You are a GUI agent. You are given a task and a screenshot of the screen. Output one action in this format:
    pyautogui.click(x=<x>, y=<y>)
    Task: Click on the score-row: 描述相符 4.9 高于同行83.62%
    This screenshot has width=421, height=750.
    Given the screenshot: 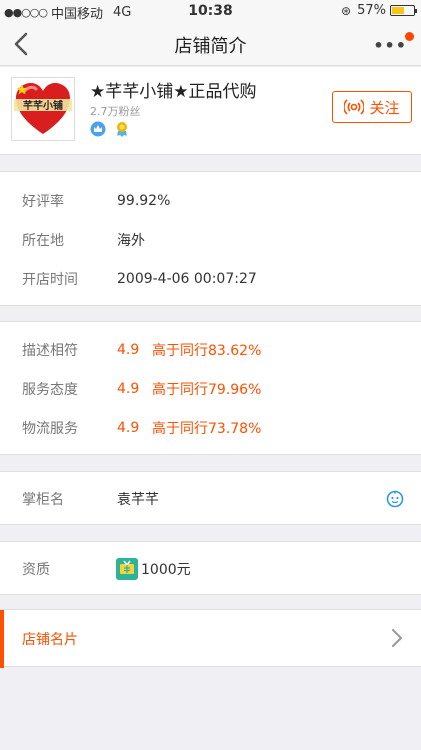 What is the action you would take?
    pyautogui.click(x=210, y=349)
    